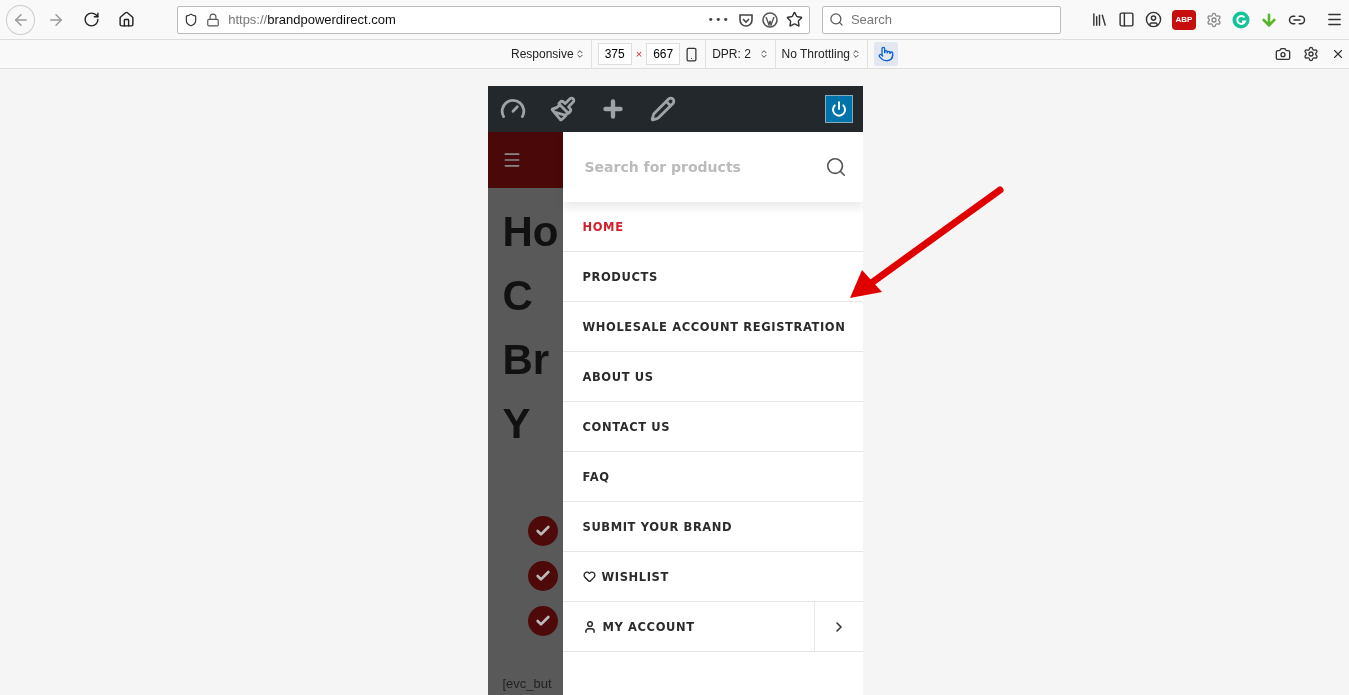 The width and height of the screenshot is (1349, 695). I want to click on user-icon, so click(589, 626).